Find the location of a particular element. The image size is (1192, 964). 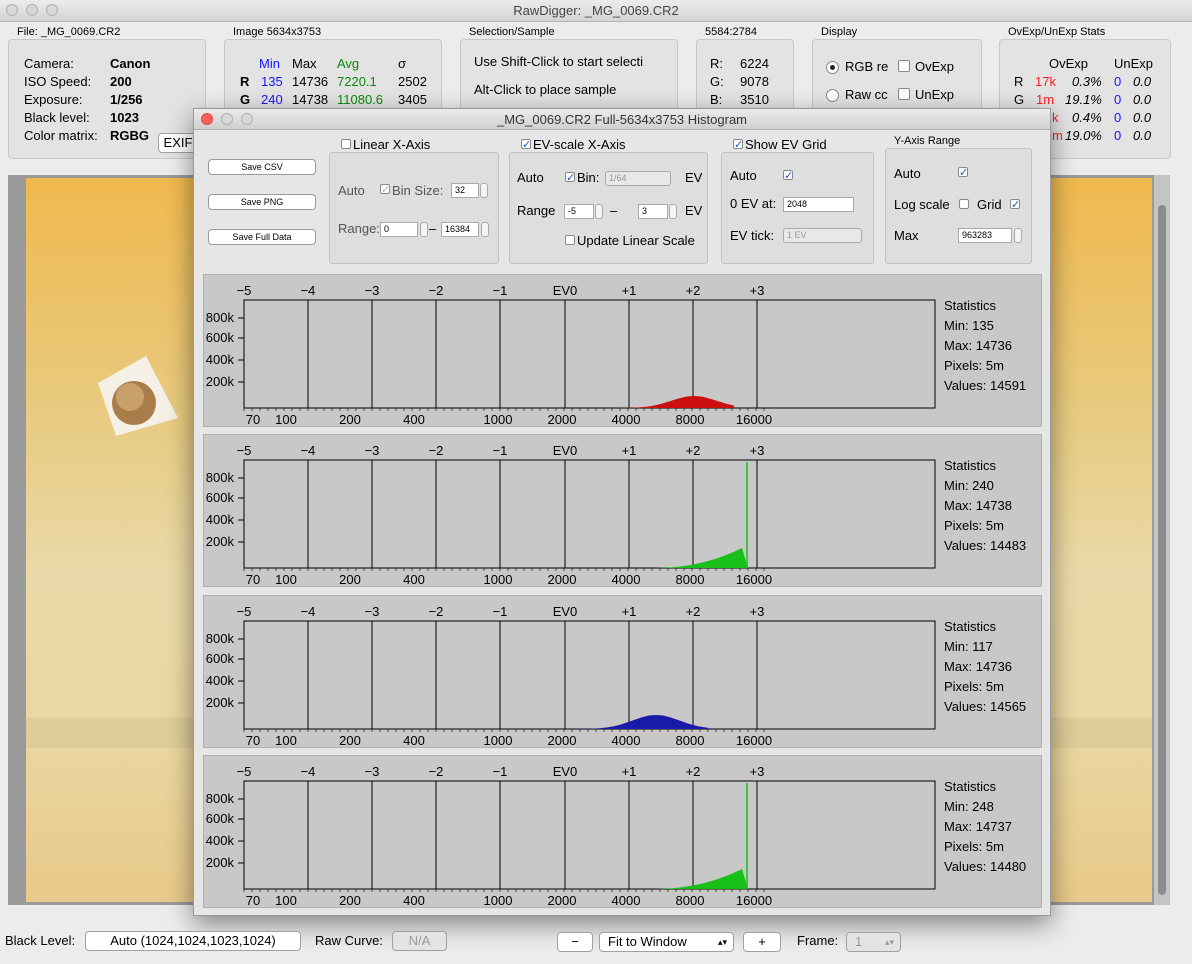

zero-ev-label: 0 EV at: is located at coordinates (753, 203).